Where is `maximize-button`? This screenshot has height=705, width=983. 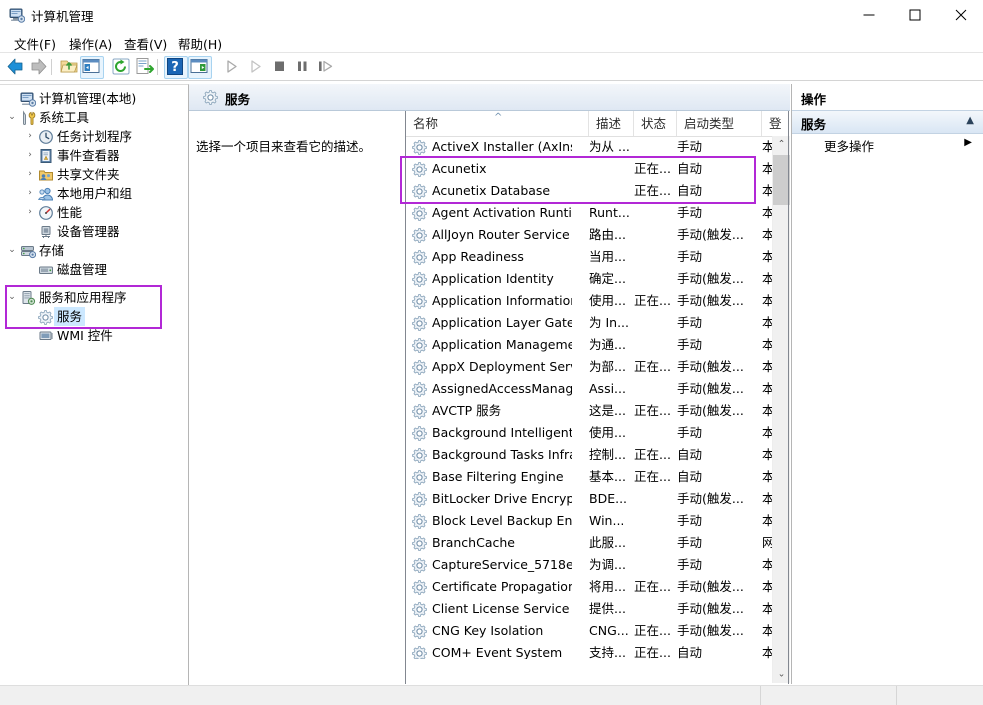
maximize-button is located at coordinates (915, 15).